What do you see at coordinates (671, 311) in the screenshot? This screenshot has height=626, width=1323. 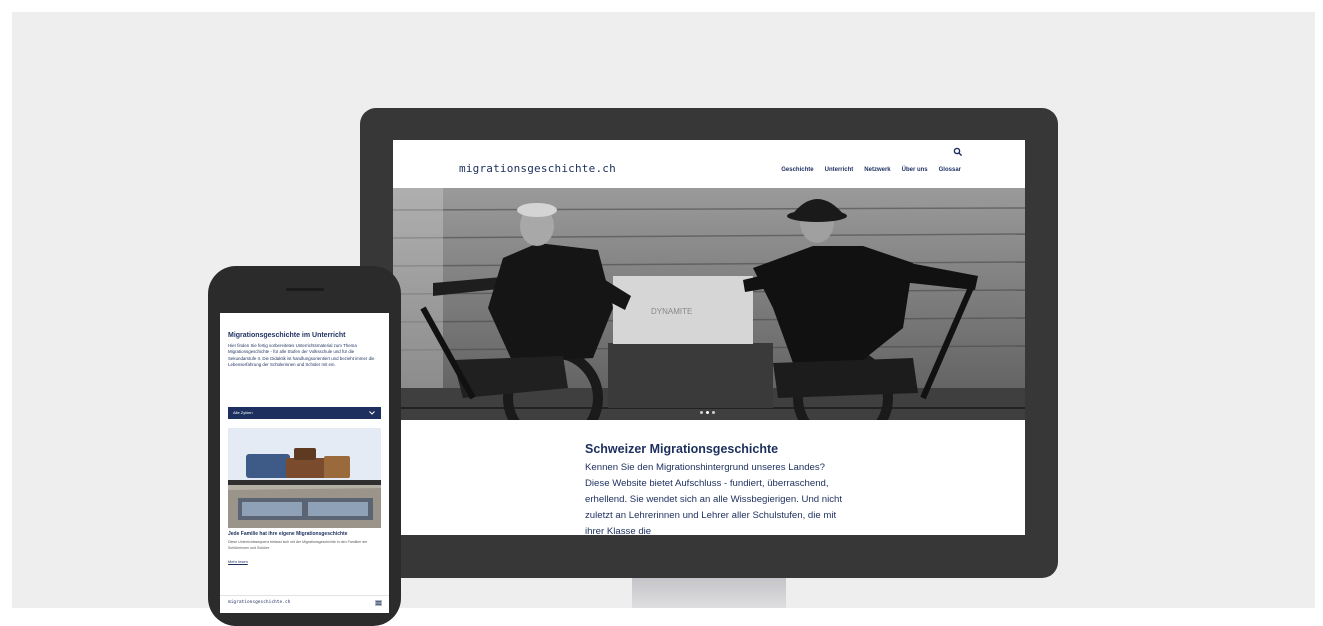 I see `svg-text: DYNAMITE` at bounding box center [671, 311].